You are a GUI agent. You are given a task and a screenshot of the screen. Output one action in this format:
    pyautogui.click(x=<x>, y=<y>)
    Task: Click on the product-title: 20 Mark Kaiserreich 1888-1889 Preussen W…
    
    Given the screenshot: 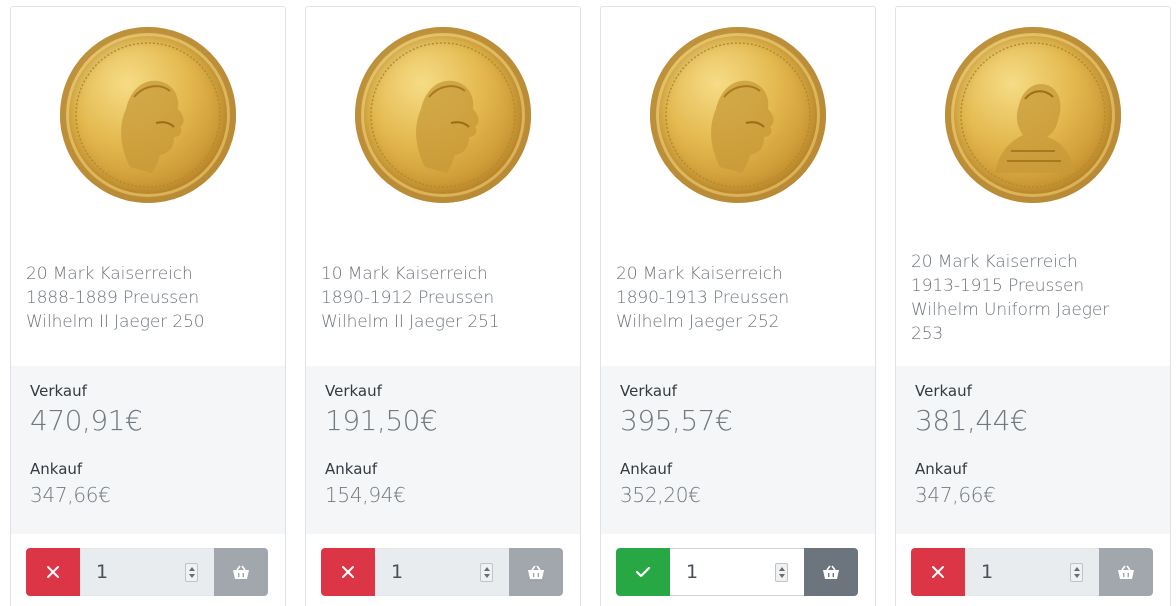 What is the action you would take?
    pyautogui.click(x=151, y=298)
    